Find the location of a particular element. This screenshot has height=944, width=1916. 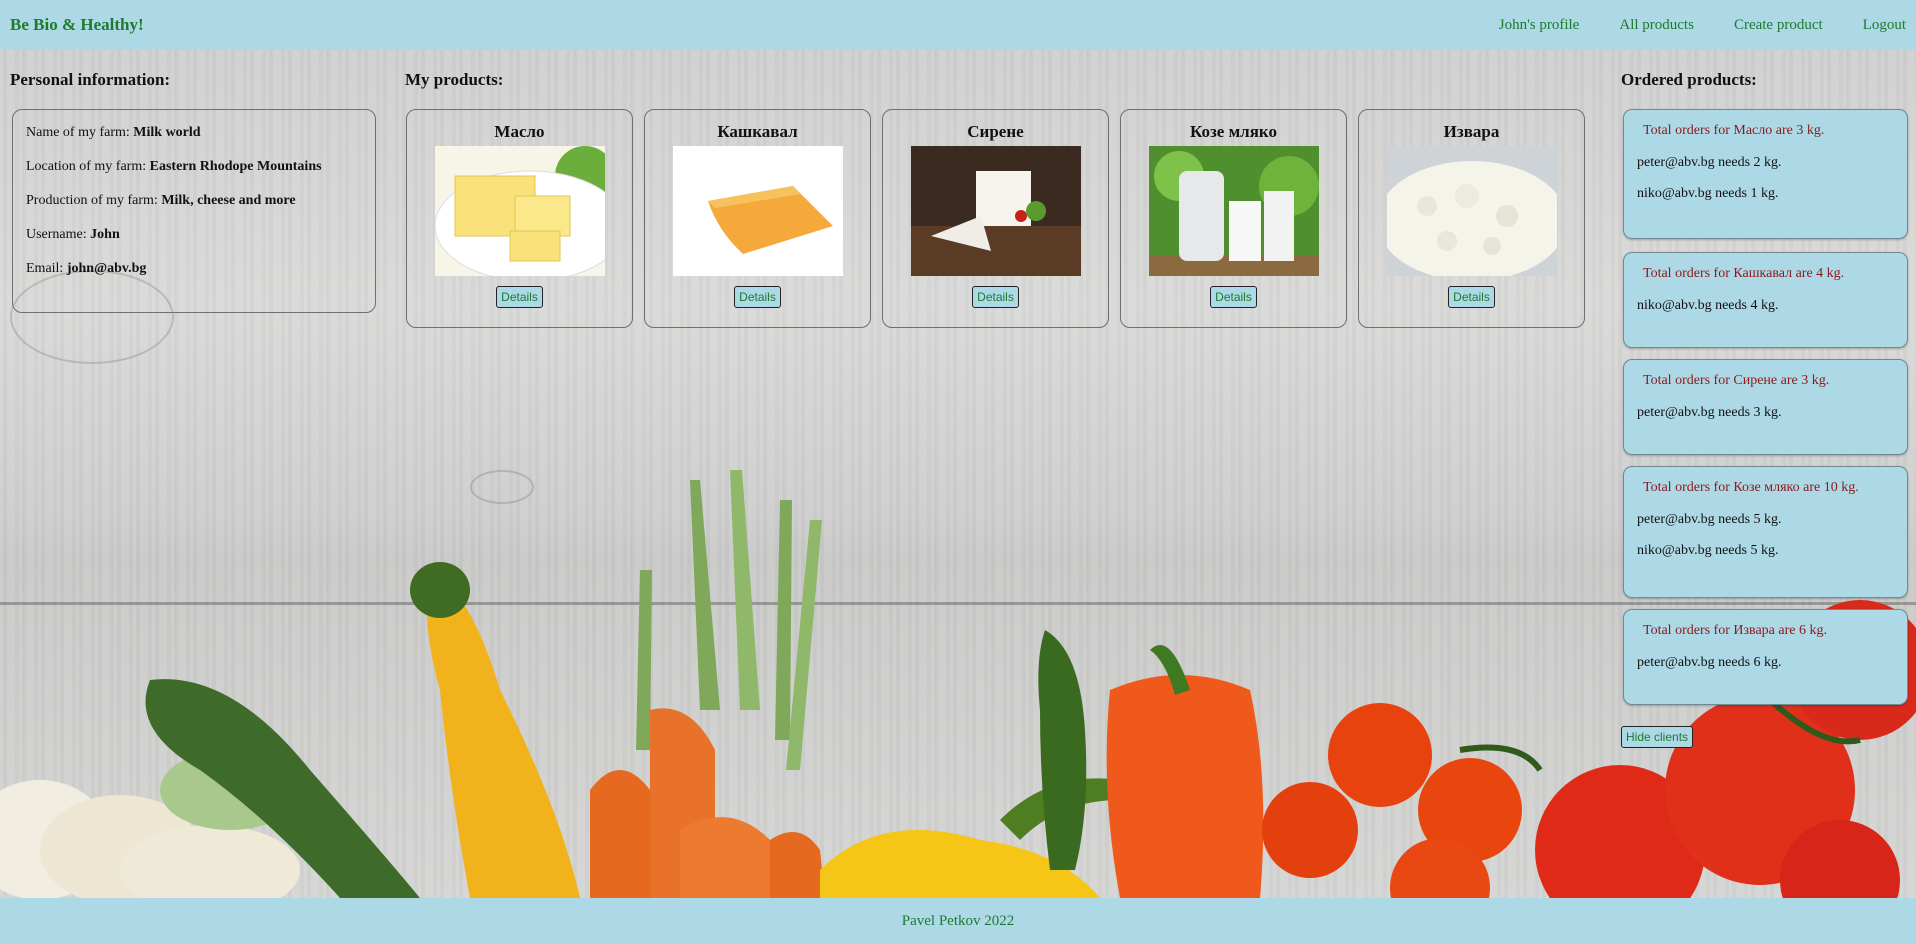

footer: Pavel Petkov 2022 is located at coordinates (958, 921).